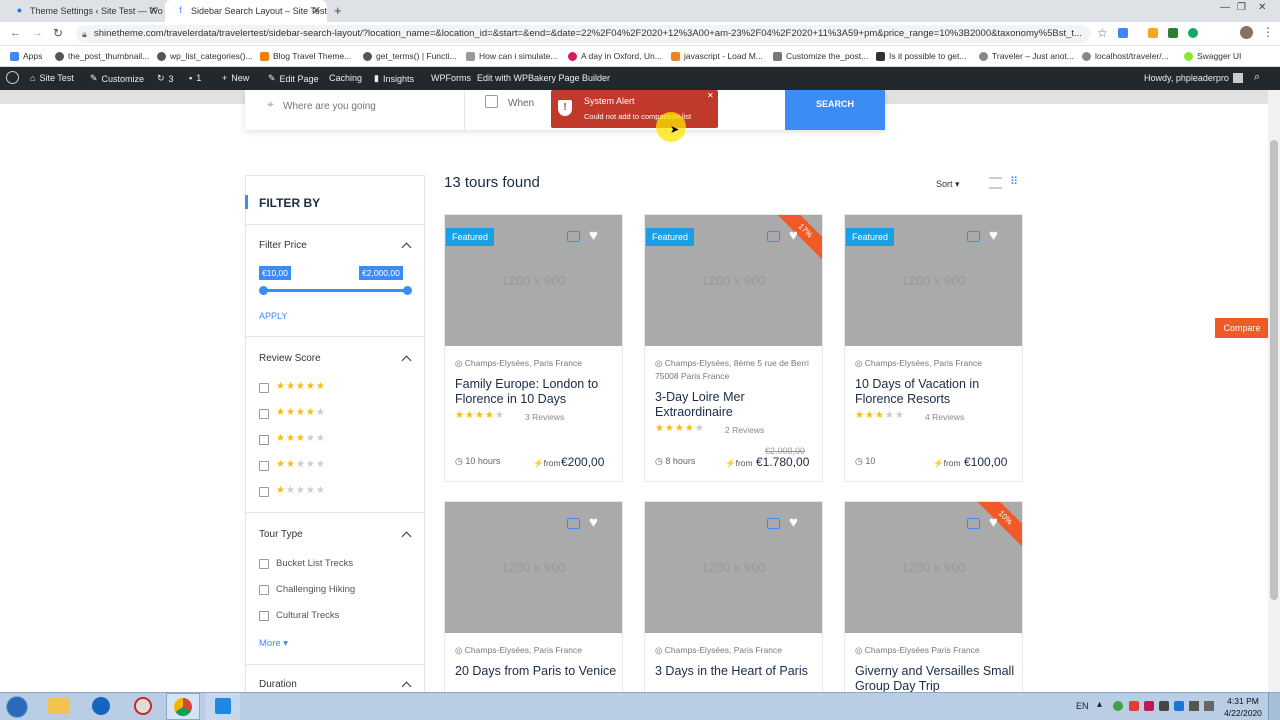 The image size is (1280, 720). Describe the element at coordinates (407, 290) in the screenshot. I see `price-slider-max-handle` at that location.